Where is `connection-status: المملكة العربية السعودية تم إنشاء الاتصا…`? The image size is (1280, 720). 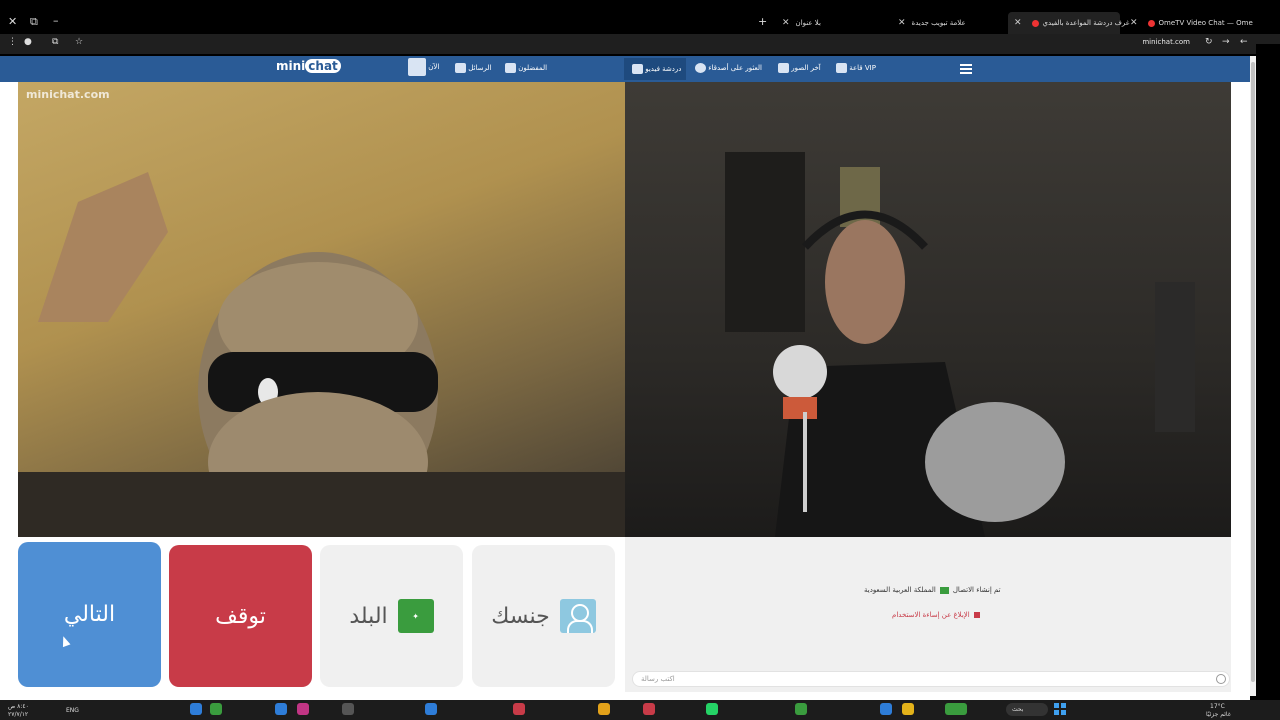 connection-status: المملكة العربية السعودية تم إنشاء الاتصا… is located at coordinates (932, 590).